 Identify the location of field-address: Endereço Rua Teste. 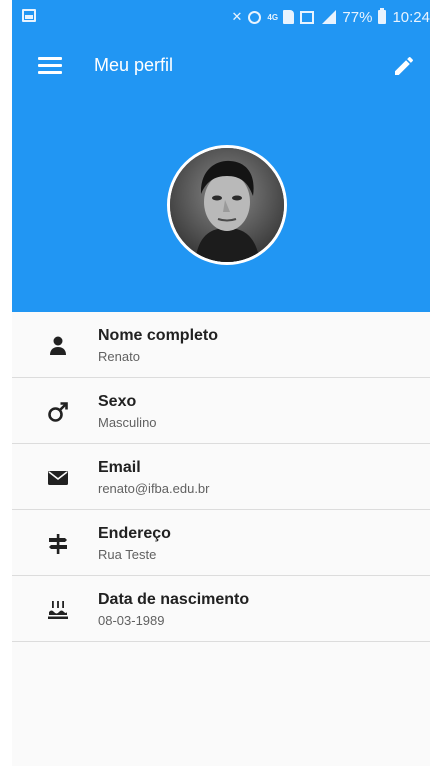
(221, 543).